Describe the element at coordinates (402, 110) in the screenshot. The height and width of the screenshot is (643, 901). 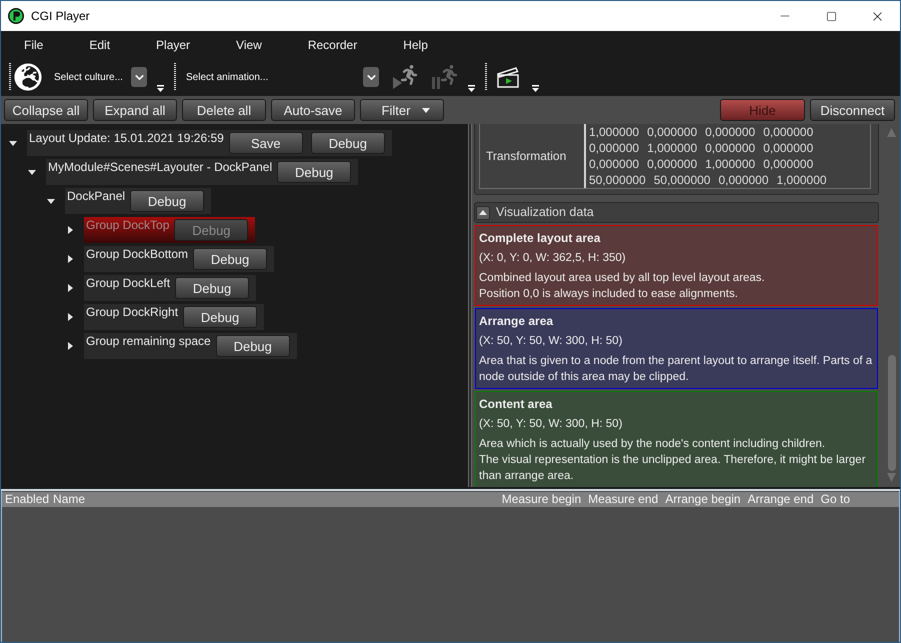
I see `filter-dropdown-button: Filter` at that location.